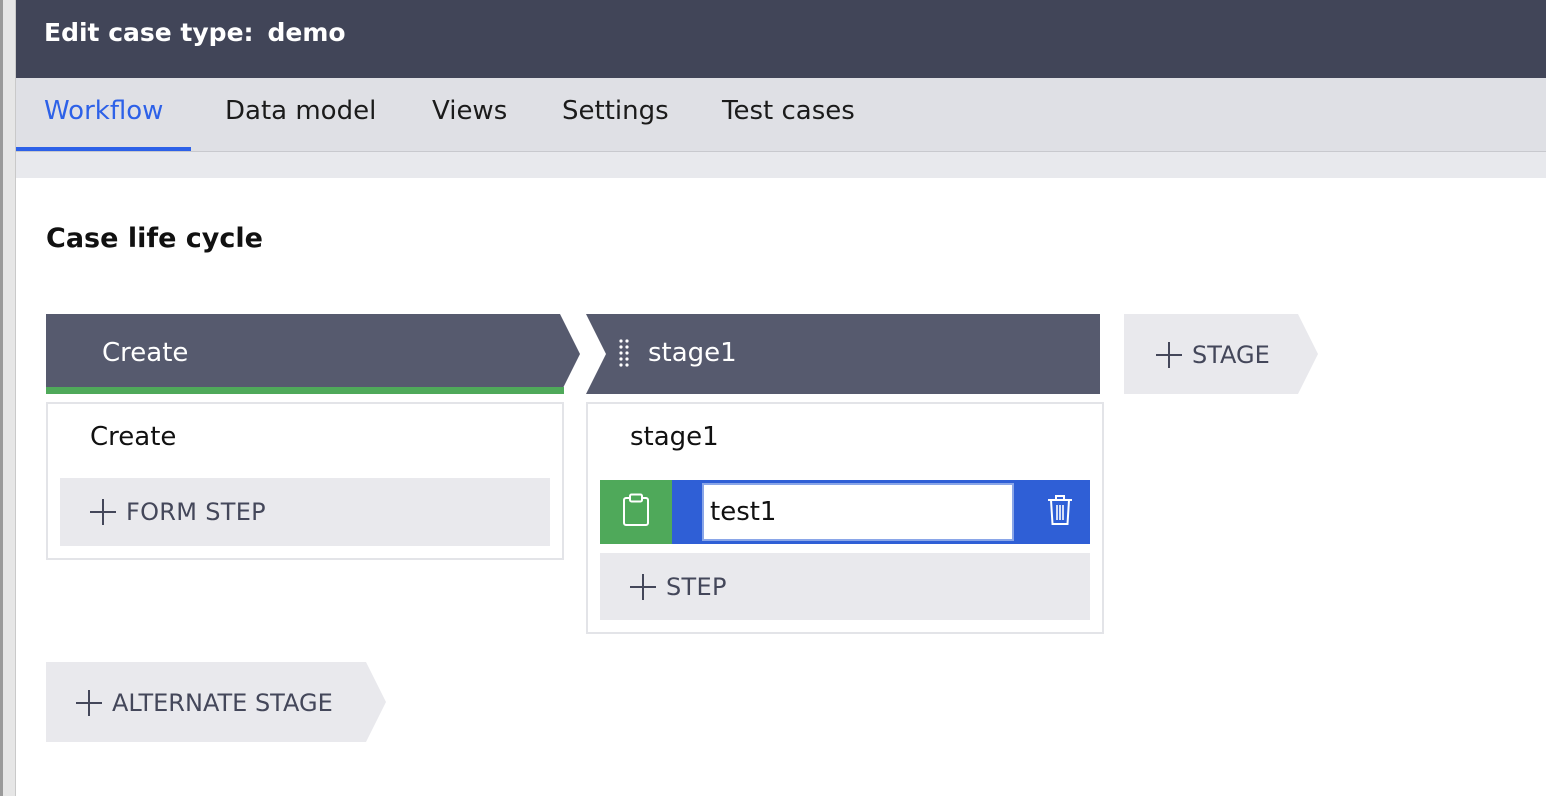 The width and height of the screenshot is (1546, 796). I want to click on step-type-indicator, so click(636, 512).